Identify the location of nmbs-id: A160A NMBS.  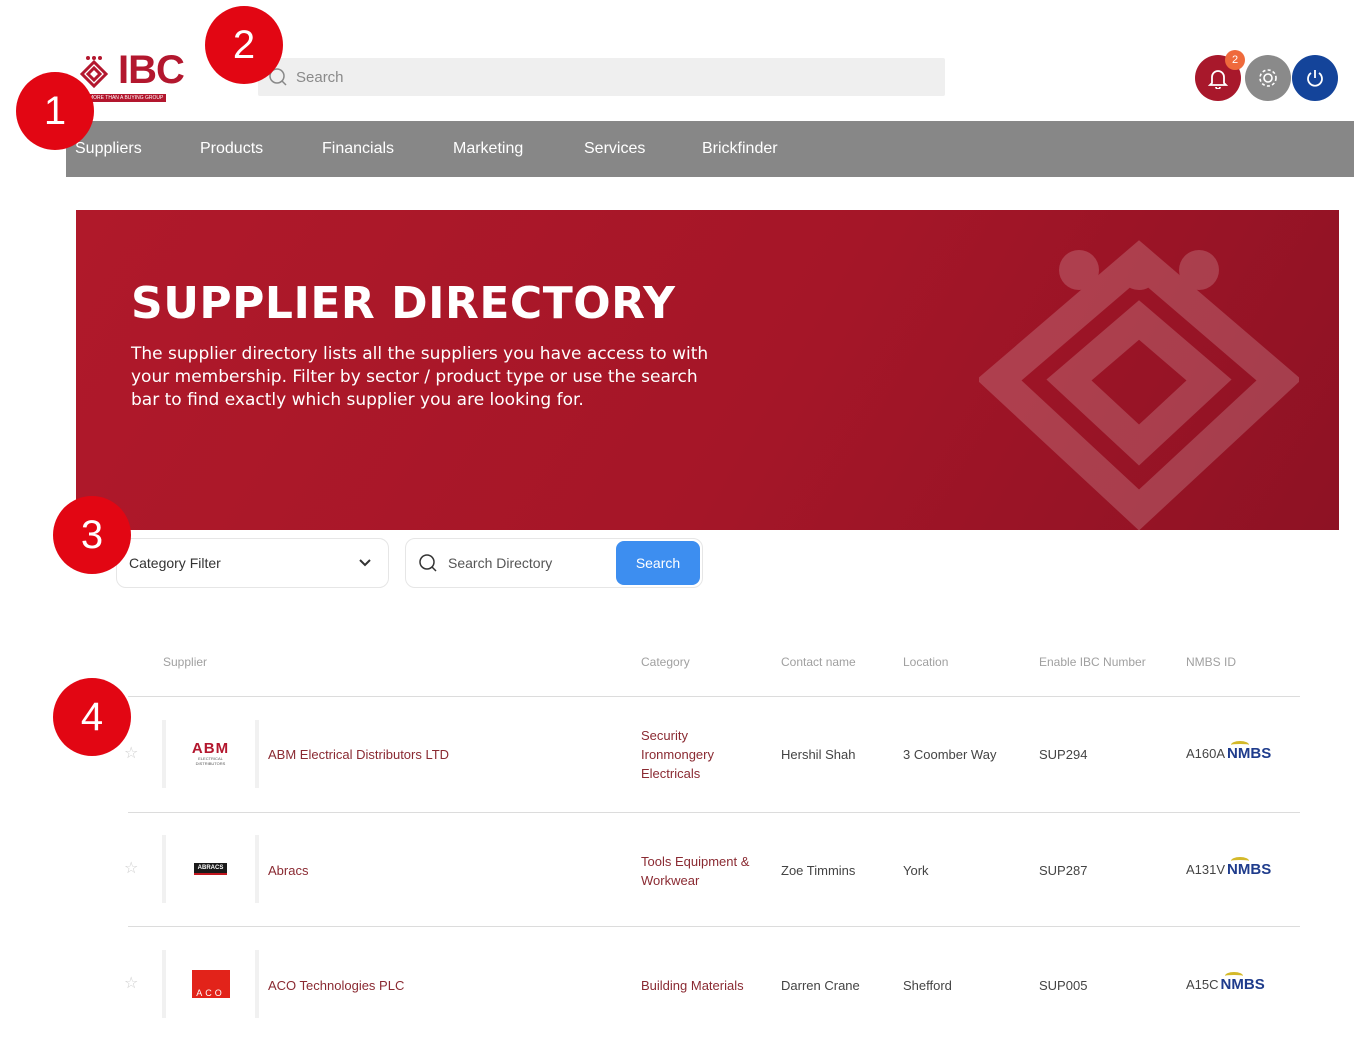
(1229, 751).